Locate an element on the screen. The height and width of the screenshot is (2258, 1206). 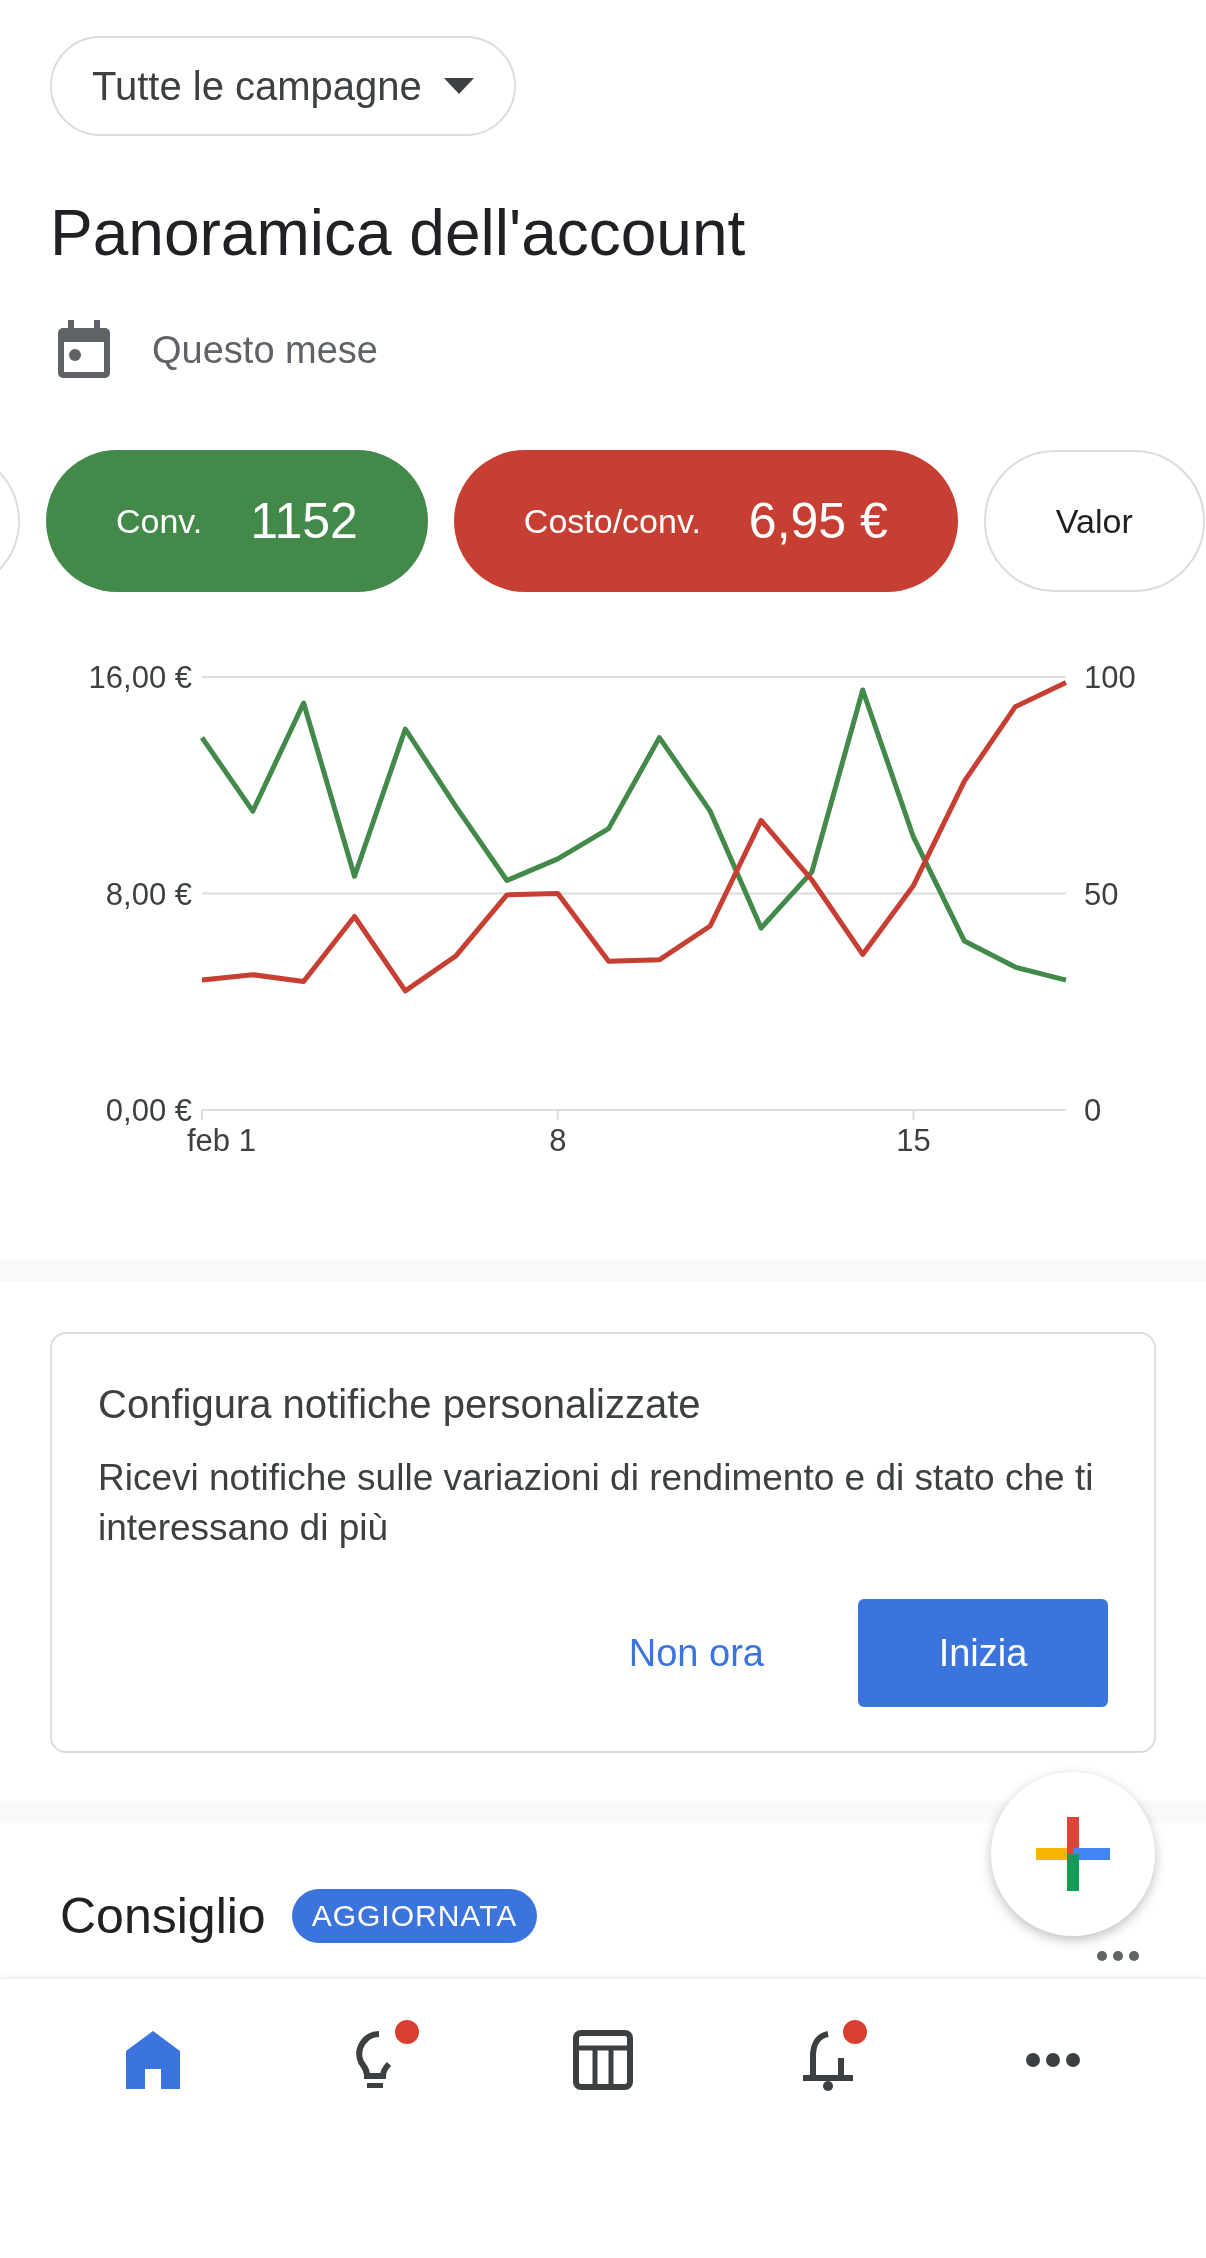
add-button is located at coordinates (1073, 1854).